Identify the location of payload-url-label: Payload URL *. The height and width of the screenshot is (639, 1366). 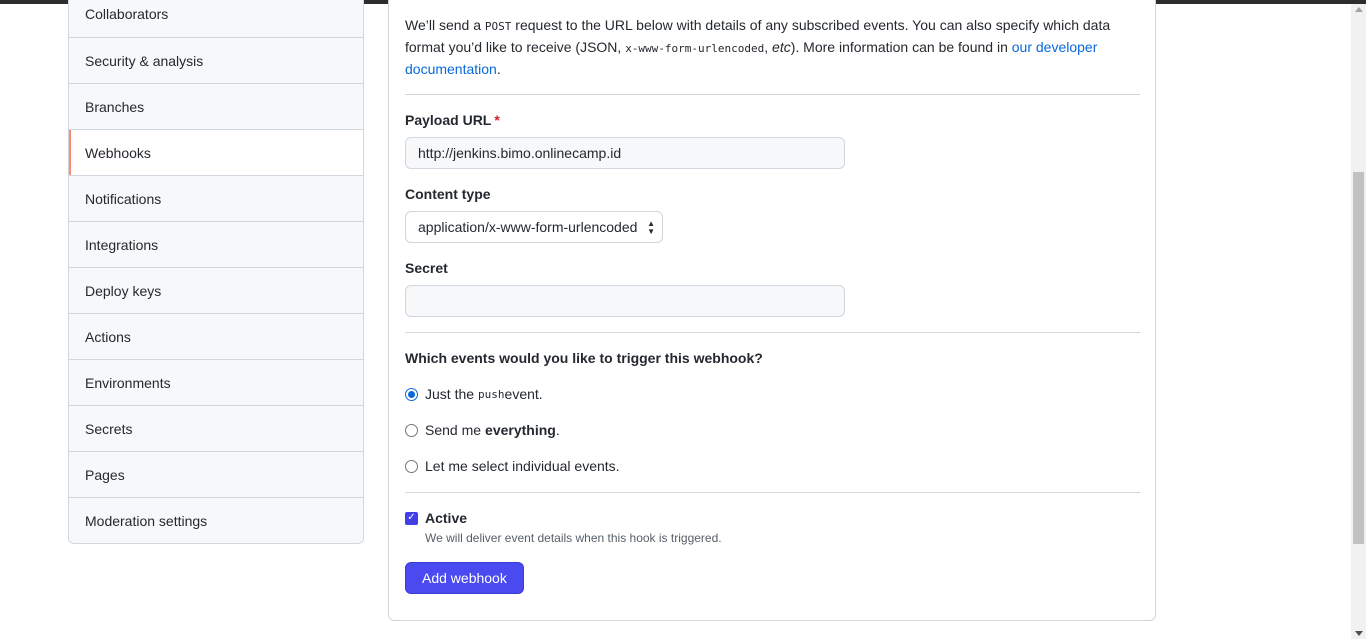
(452, 120).